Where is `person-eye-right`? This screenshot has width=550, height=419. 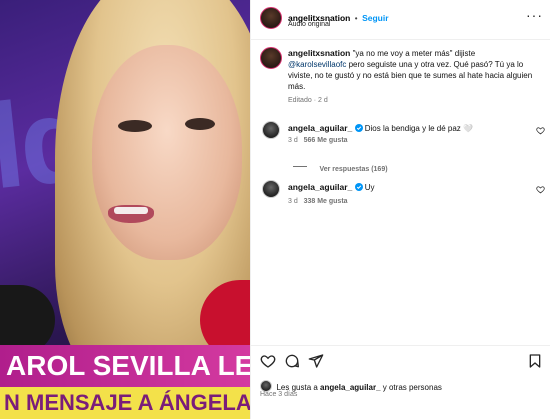 person-eye-right is located at coordinates (200, 124).